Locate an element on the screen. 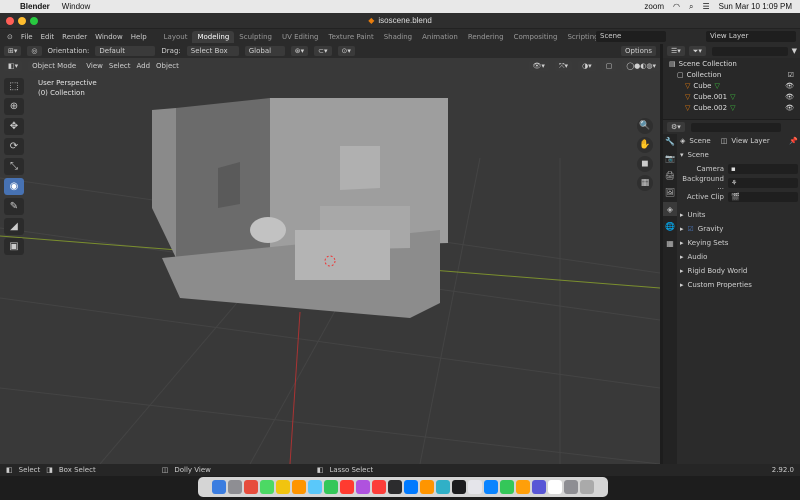 This screenshot has width=800, height=500. panel-units: ▸ Units is located at coordinates (739, 215).